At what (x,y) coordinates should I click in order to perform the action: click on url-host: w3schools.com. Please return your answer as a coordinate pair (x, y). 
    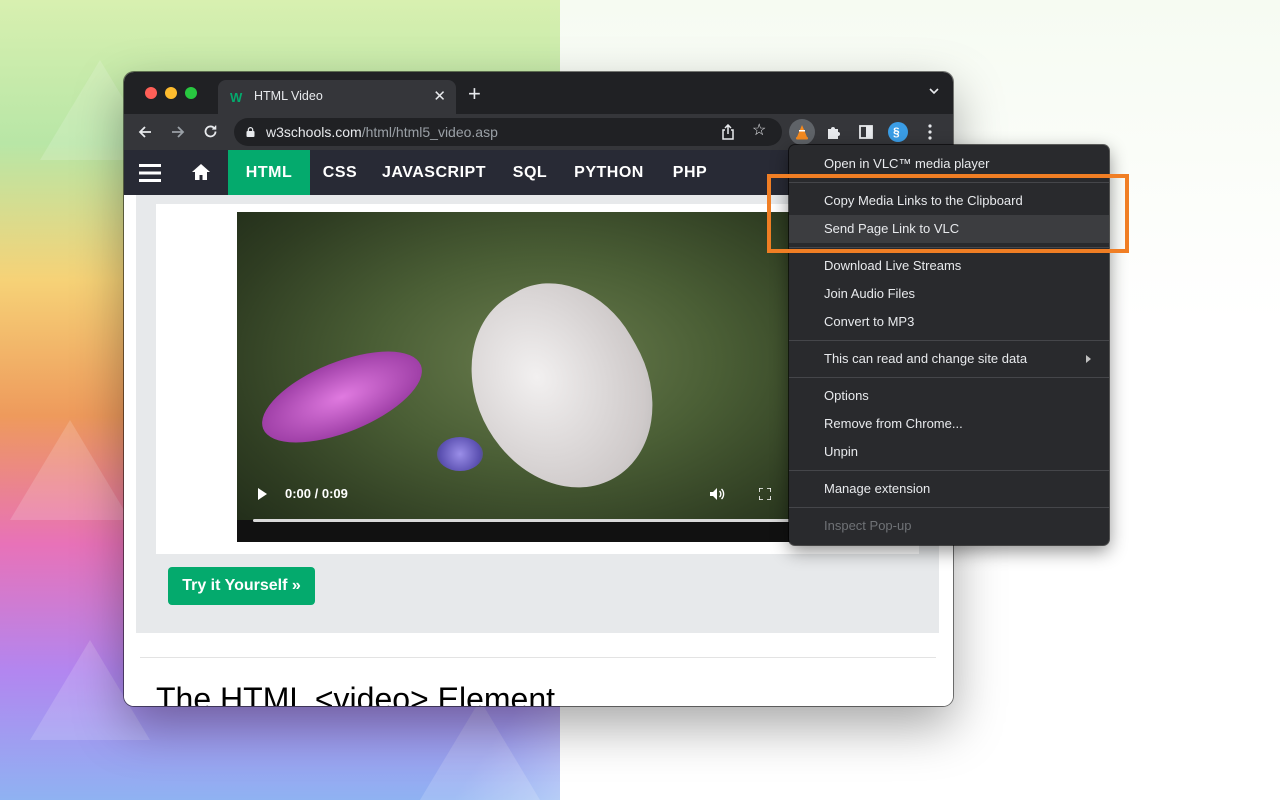
    Looking at the image, I should click on (314, 132).